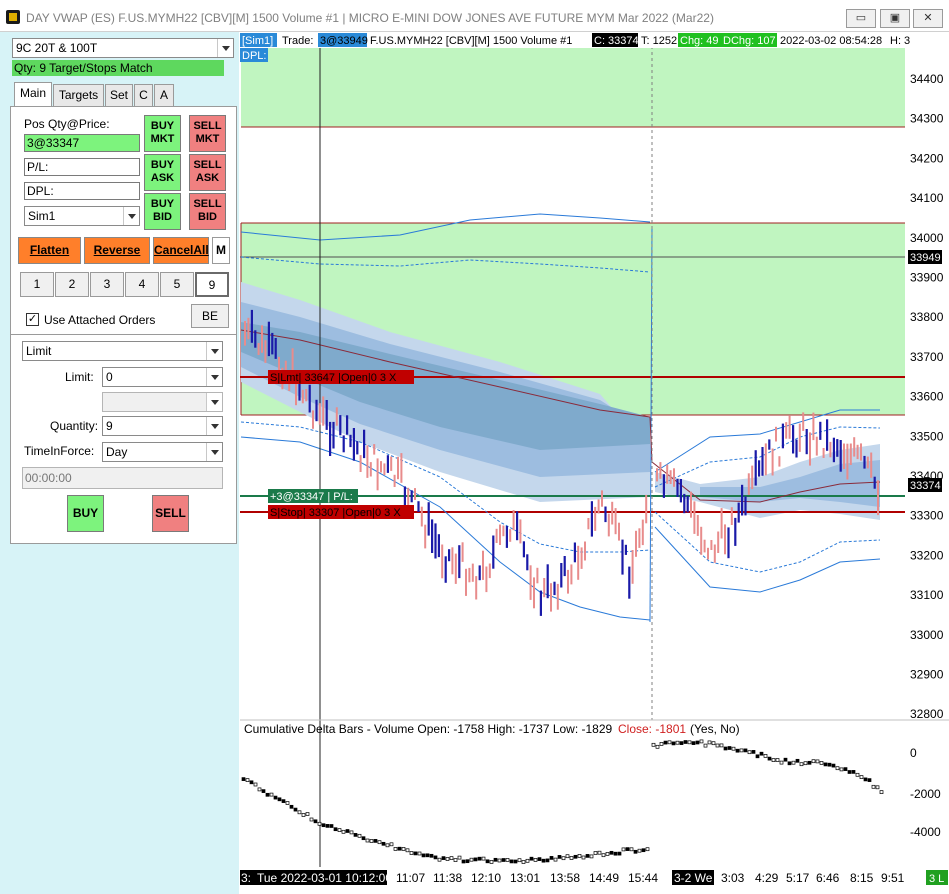 Image resolution: width=949 pixels, height=894 pixels. What do you see at coordinates (85, 513) in the screenshot?
I see `buy-button: BUY` at bounding box center [85, 513].